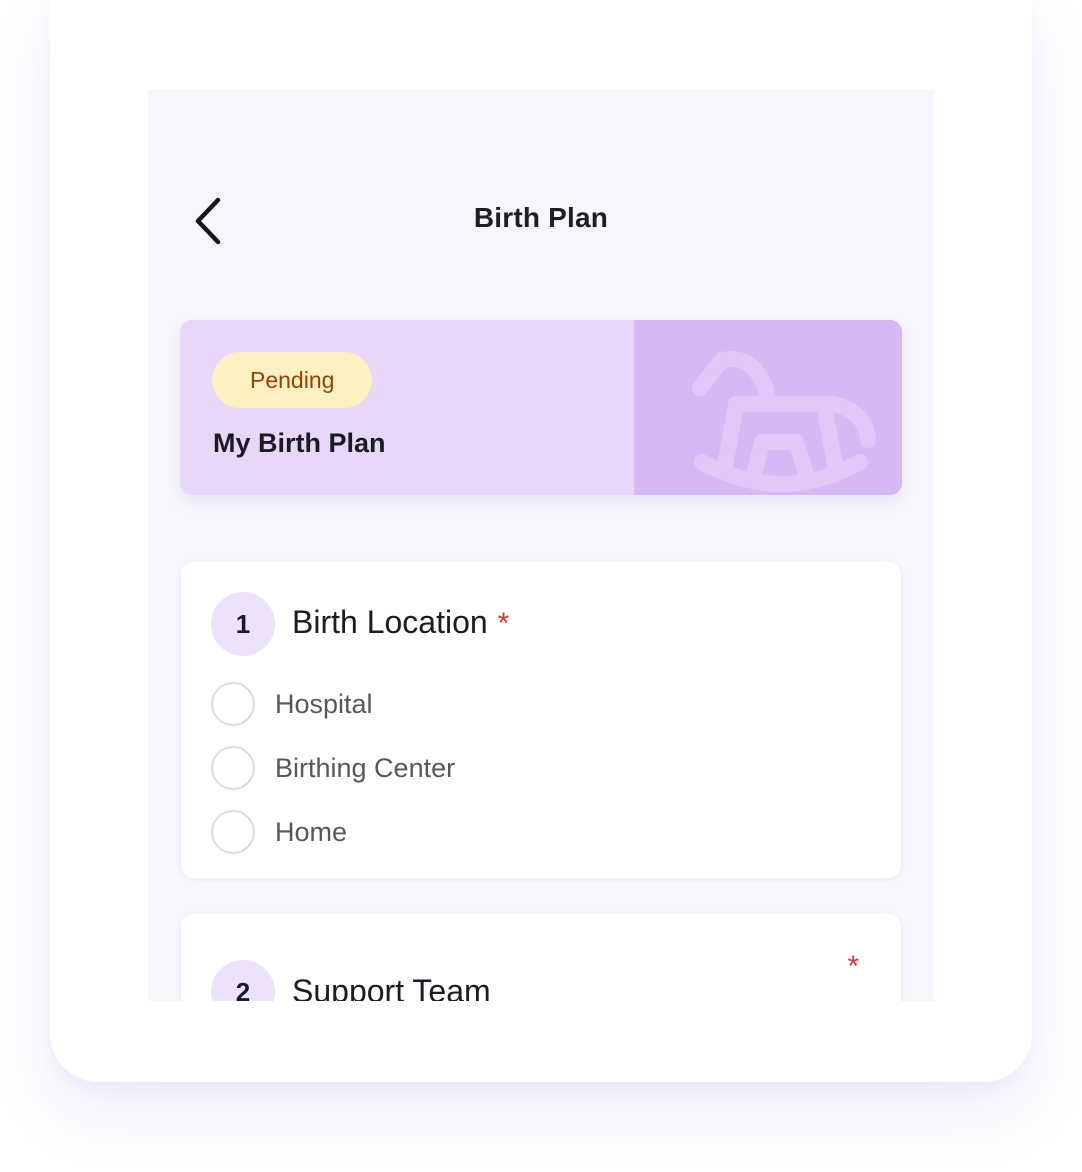  I want to click on plan-illustration, so click(768, 407).